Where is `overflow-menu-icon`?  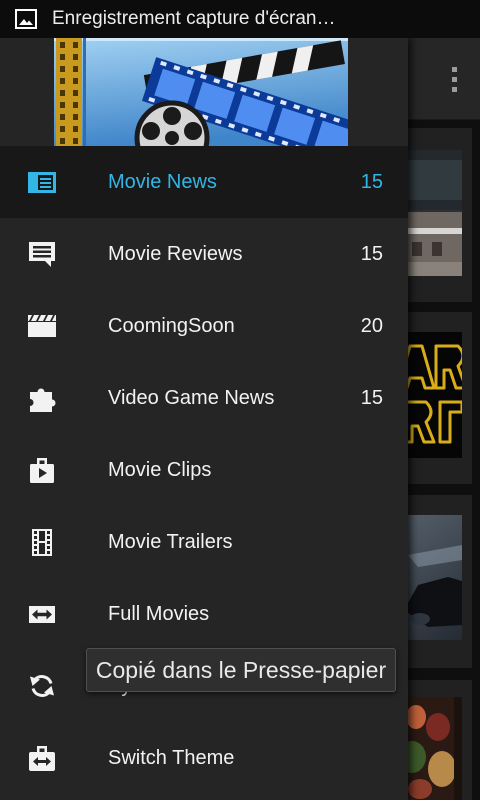 overflow-menu-icon is located at coordinates (454, 82).